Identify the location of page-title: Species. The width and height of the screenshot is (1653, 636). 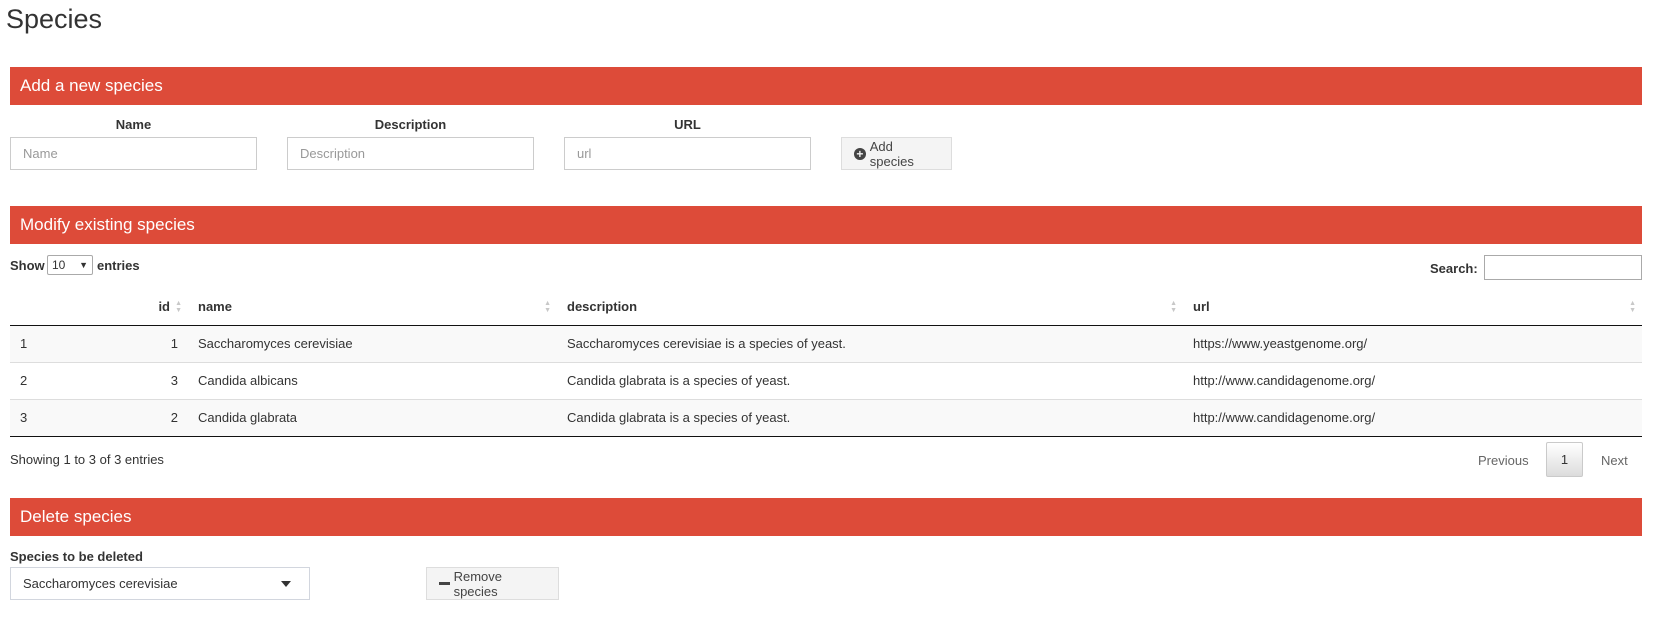
(54, 19).